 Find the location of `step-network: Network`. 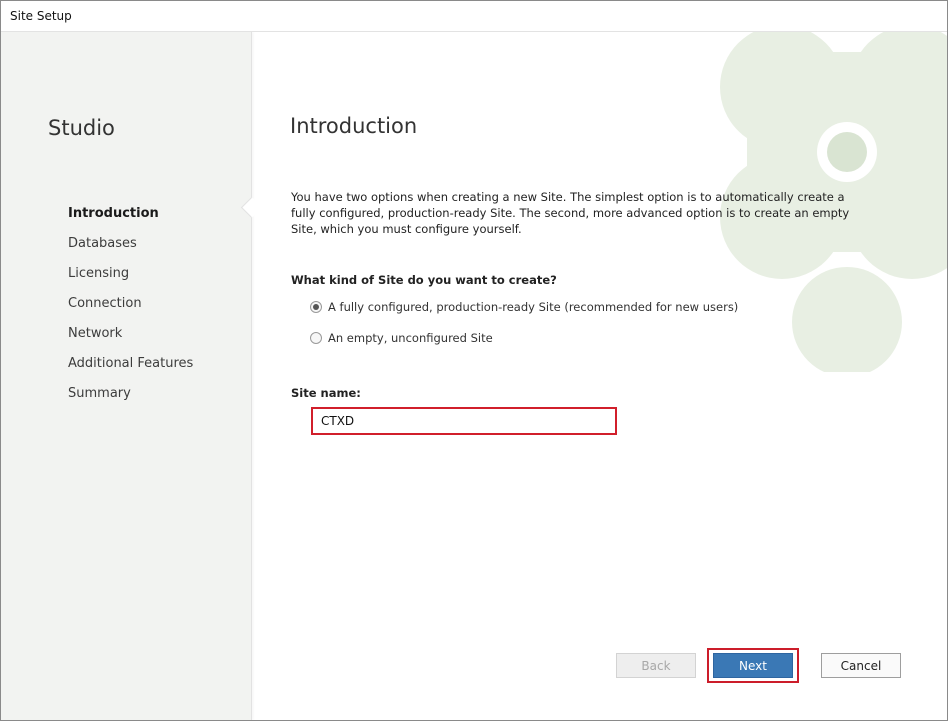

step-network: Network is located at coordinates (130, 341).